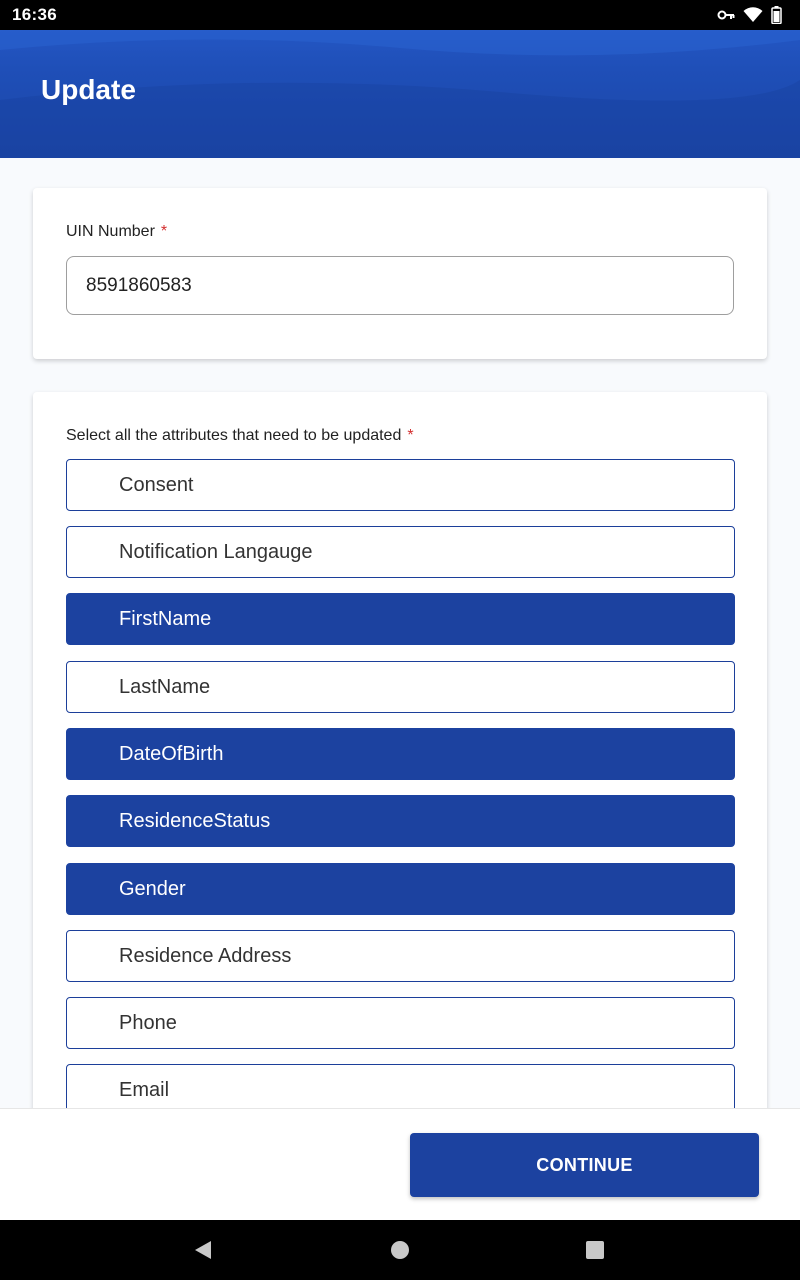 Image resolution: width=800 pixels, height=1280 pixels. Describe the element at coordinates (584, 1165) in the screenshot. I see `continue-button: CONTINUE` at that location.